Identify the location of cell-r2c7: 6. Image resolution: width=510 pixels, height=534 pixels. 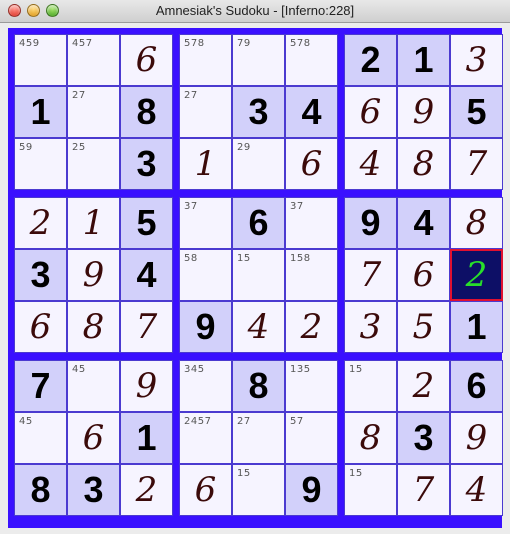
(370, 112).